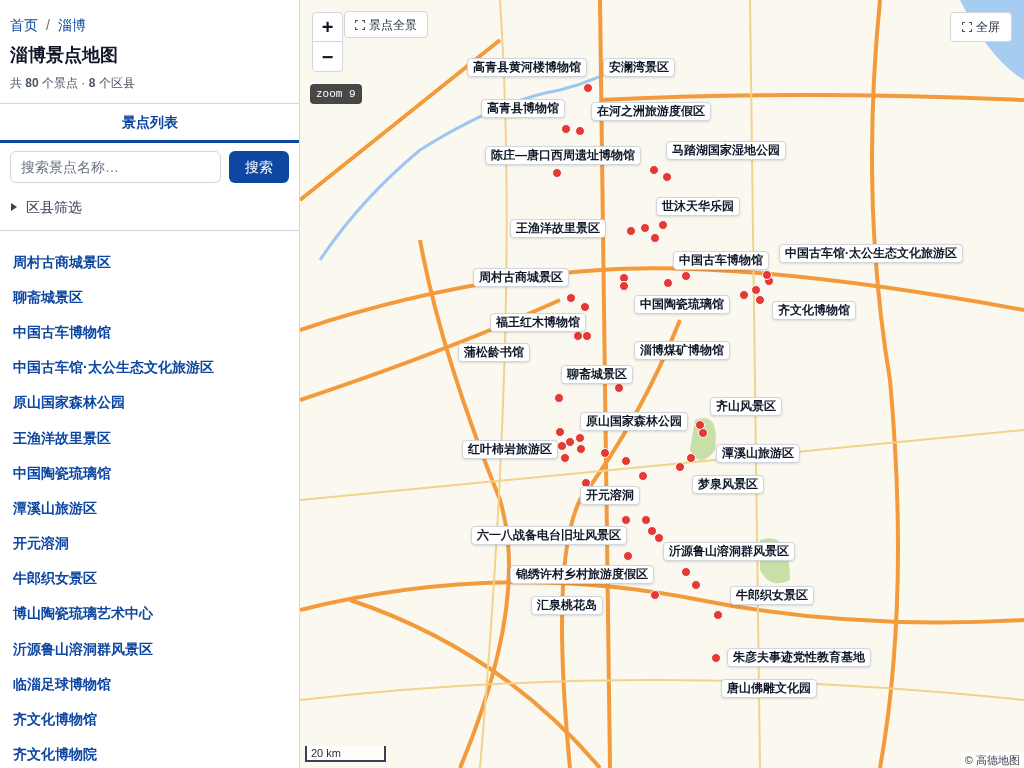 The height and width of the screenshot is (768, 1024). What do you see at coordinates (549, 535) in the screenshot?
I see `spot-map-label: 六一八战备电台旧址风景区` at bounding box center [549, 535].